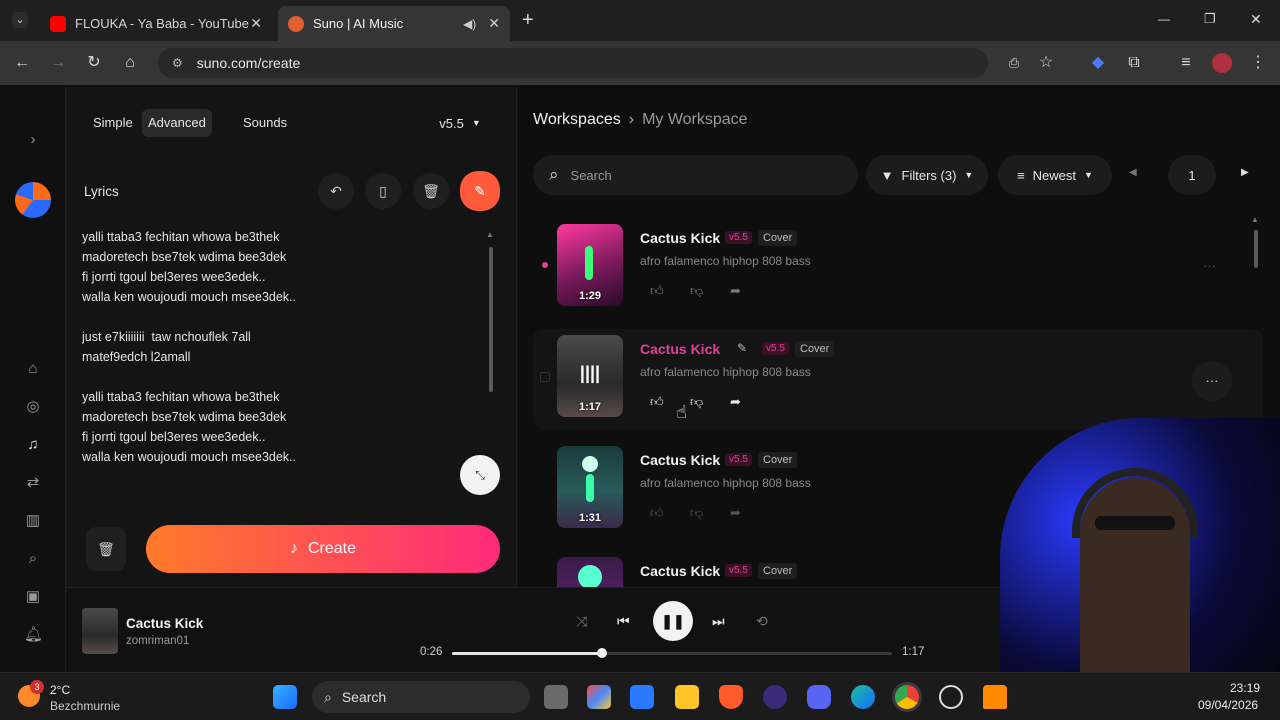 This screenshot has height=720, width=1280. I want to click on repeat-icon: ⟲, so click(762, 621).